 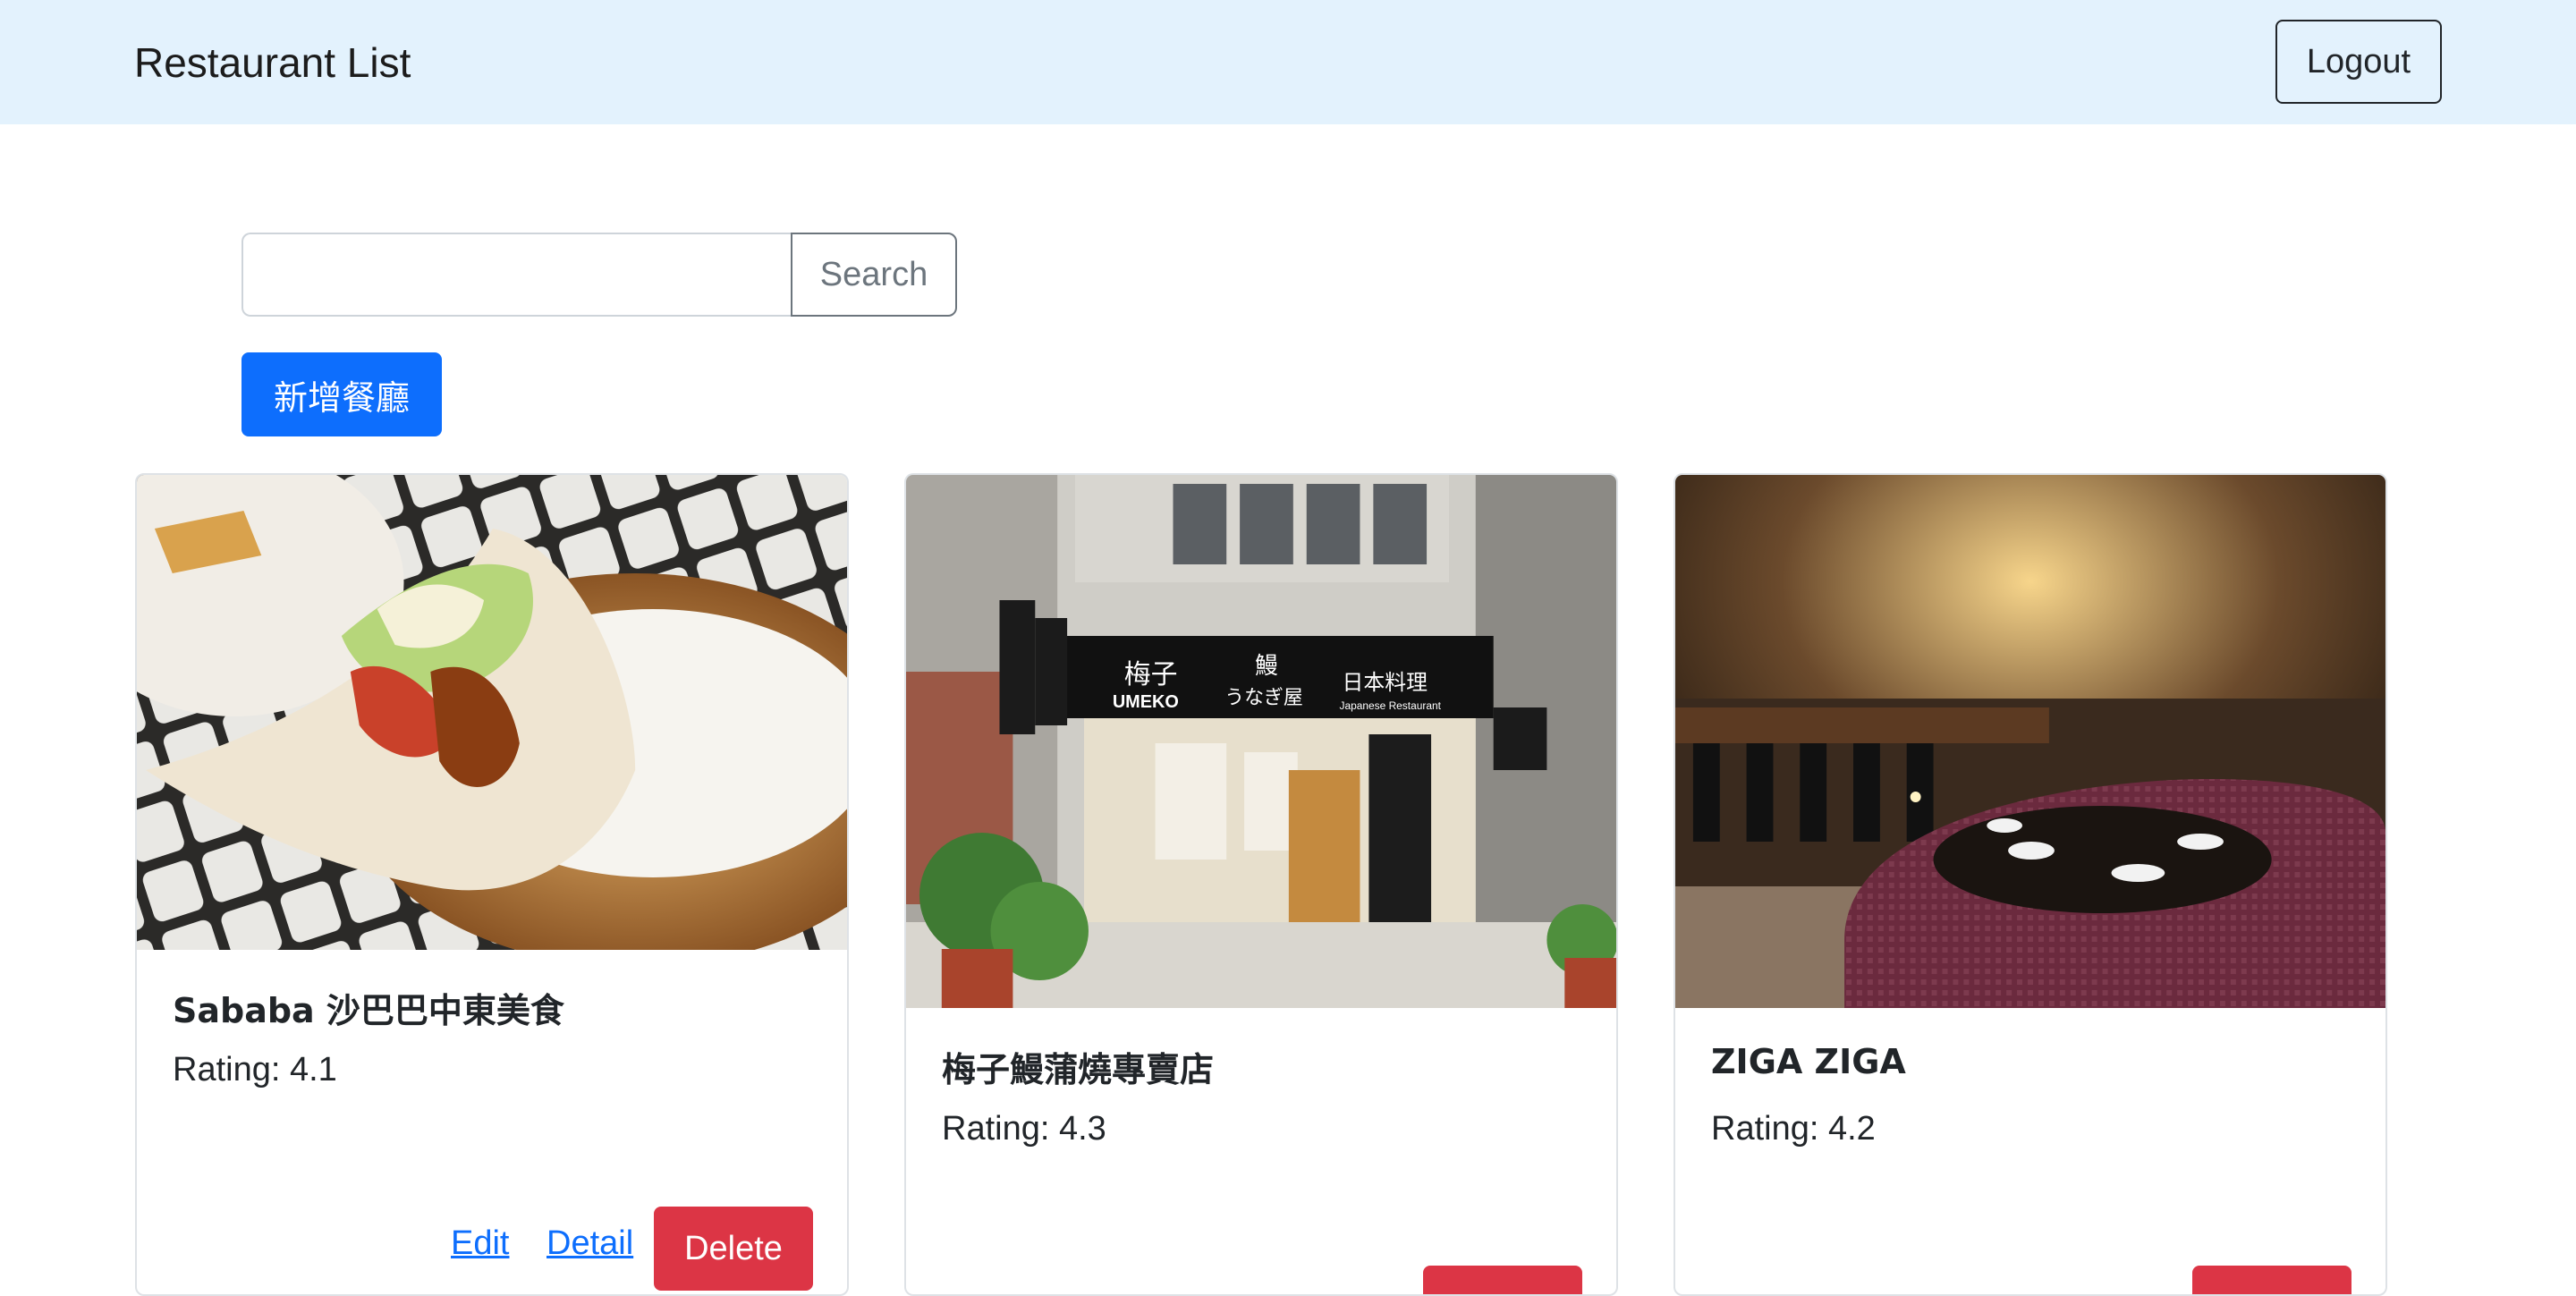 I want to click on restaurant-rating: Rating: 4.3, so click(x=1024, y=1129).